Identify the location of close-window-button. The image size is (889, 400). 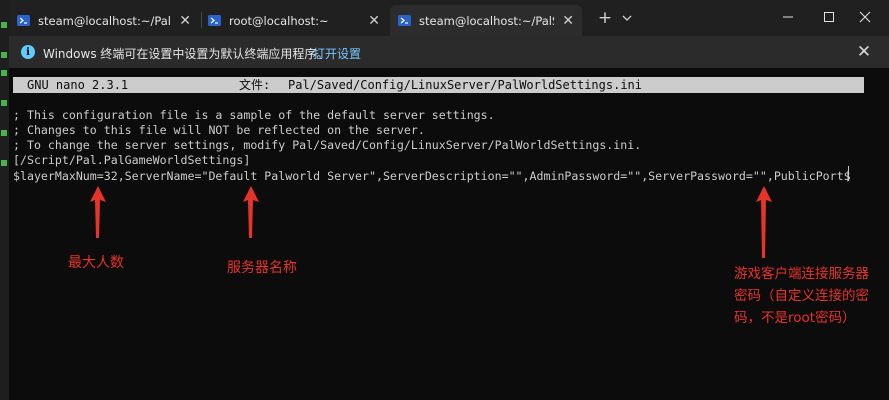
(865, 17).